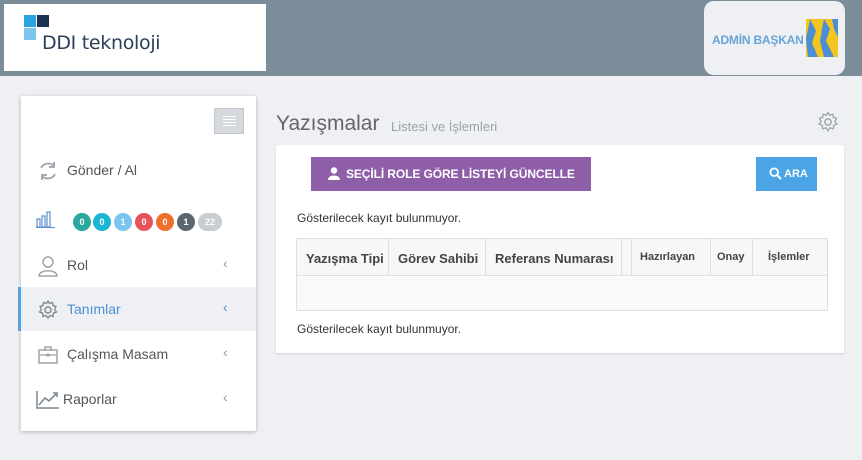  What do you see at coordinates (444, 126) in the screenshot?
I see `page-subtitle: Listesi ve İşlemleri` at bounding box center [444, 126].